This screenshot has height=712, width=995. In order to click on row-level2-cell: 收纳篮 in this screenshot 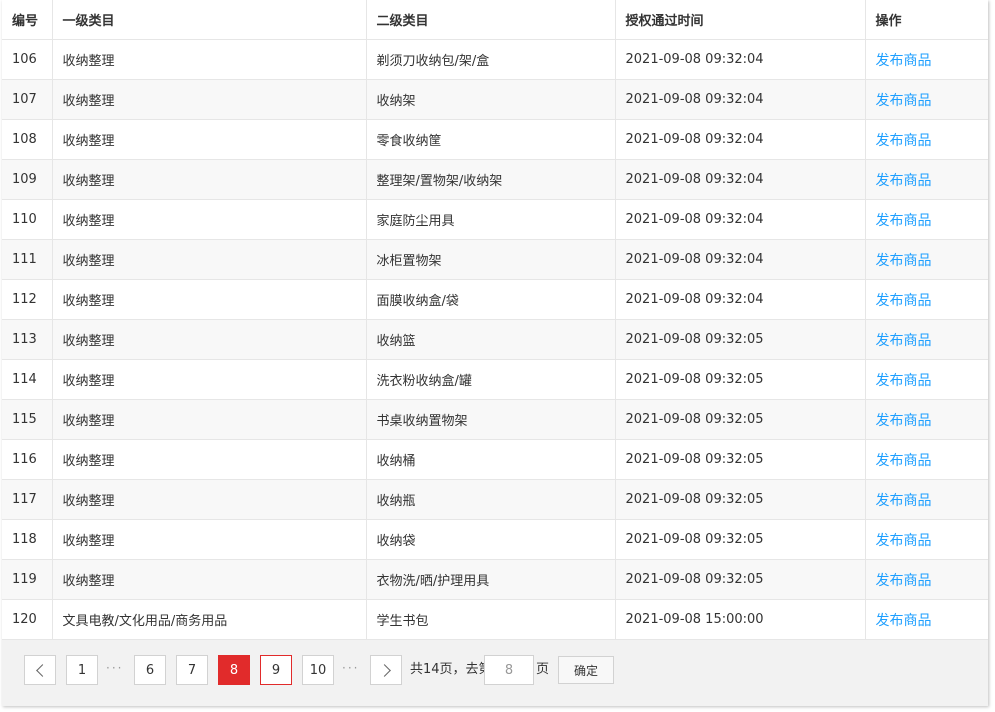, I will do `click(491, 339)`.